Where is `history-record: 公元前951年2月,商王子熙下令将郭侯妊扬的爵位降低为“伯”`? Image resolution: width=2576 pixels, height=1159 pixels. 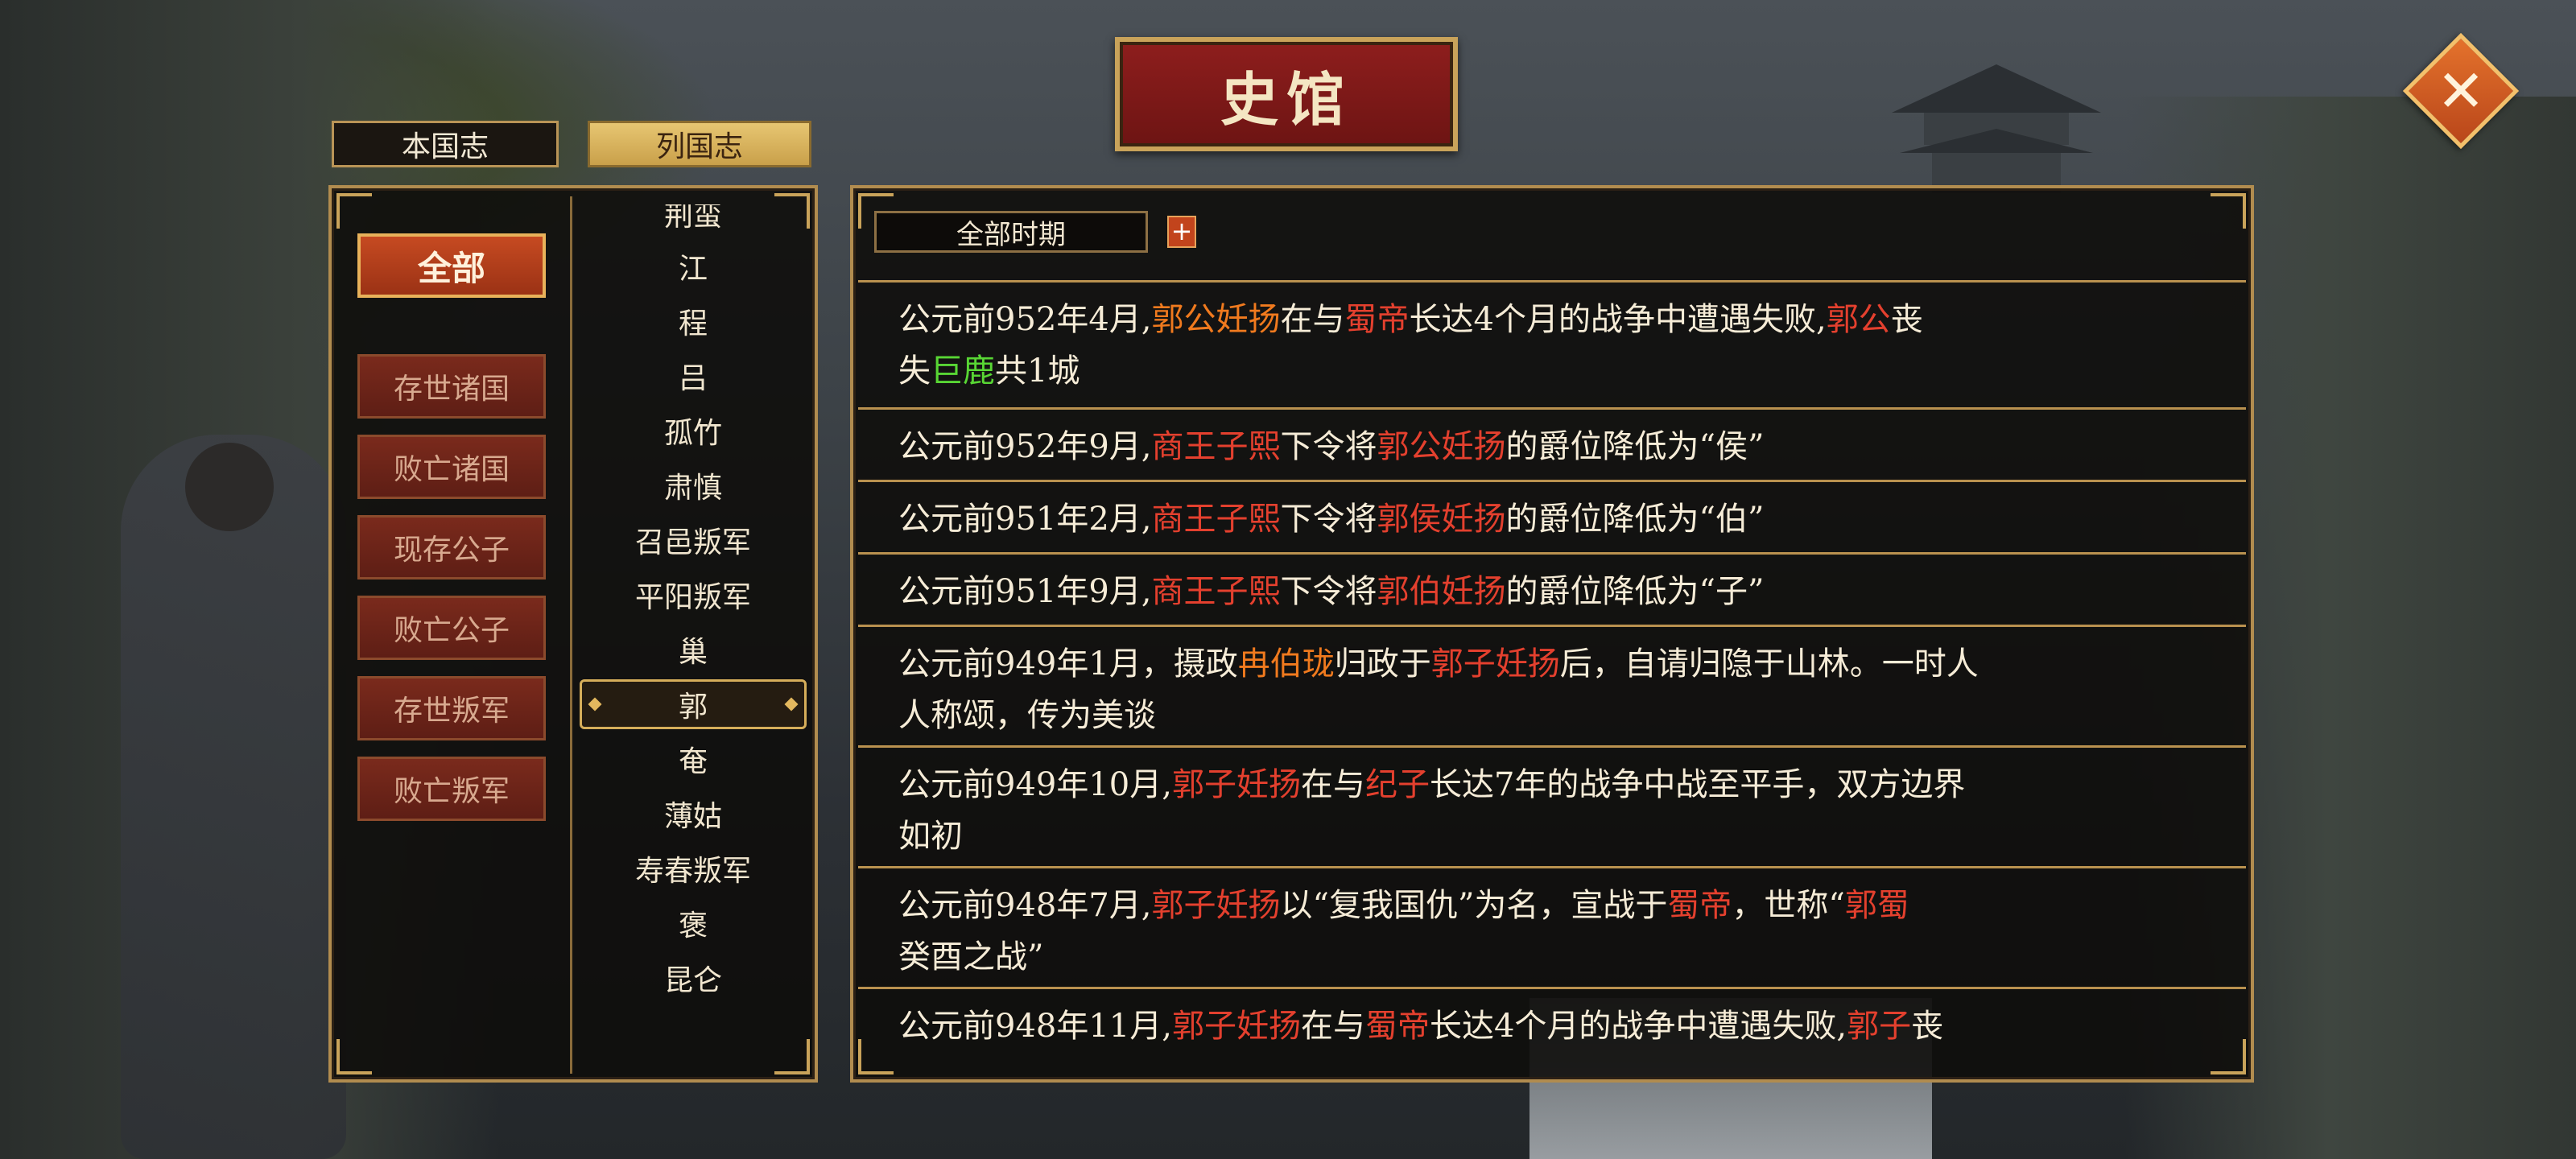 history-record: 公元前951年2月,商王子熙下令将郭侯妊扬的爵位降低为“伯” is located at coordinates (1552, 516).